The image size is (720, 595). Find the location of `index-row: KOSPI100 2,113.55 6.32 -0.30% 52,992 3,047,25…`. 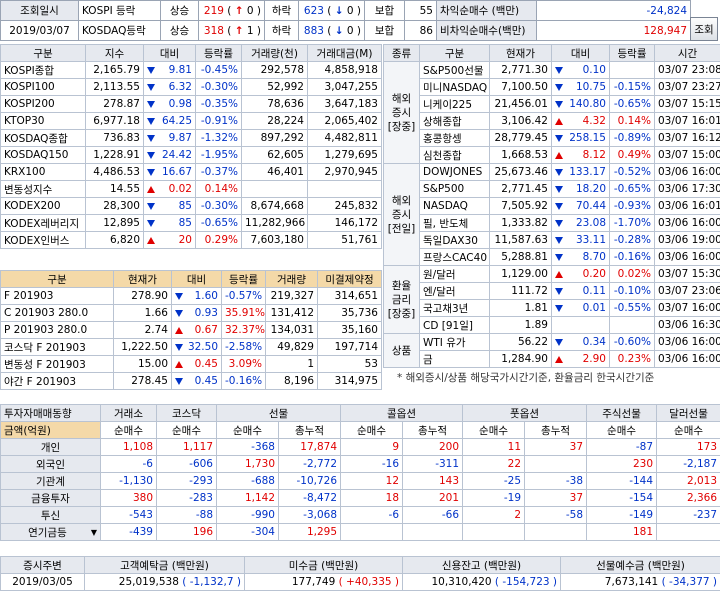

index-row: KOSPI100 2,113.55 6.32 -0.30% 52,992 3,047,25… is located at coordinates (191, 87).